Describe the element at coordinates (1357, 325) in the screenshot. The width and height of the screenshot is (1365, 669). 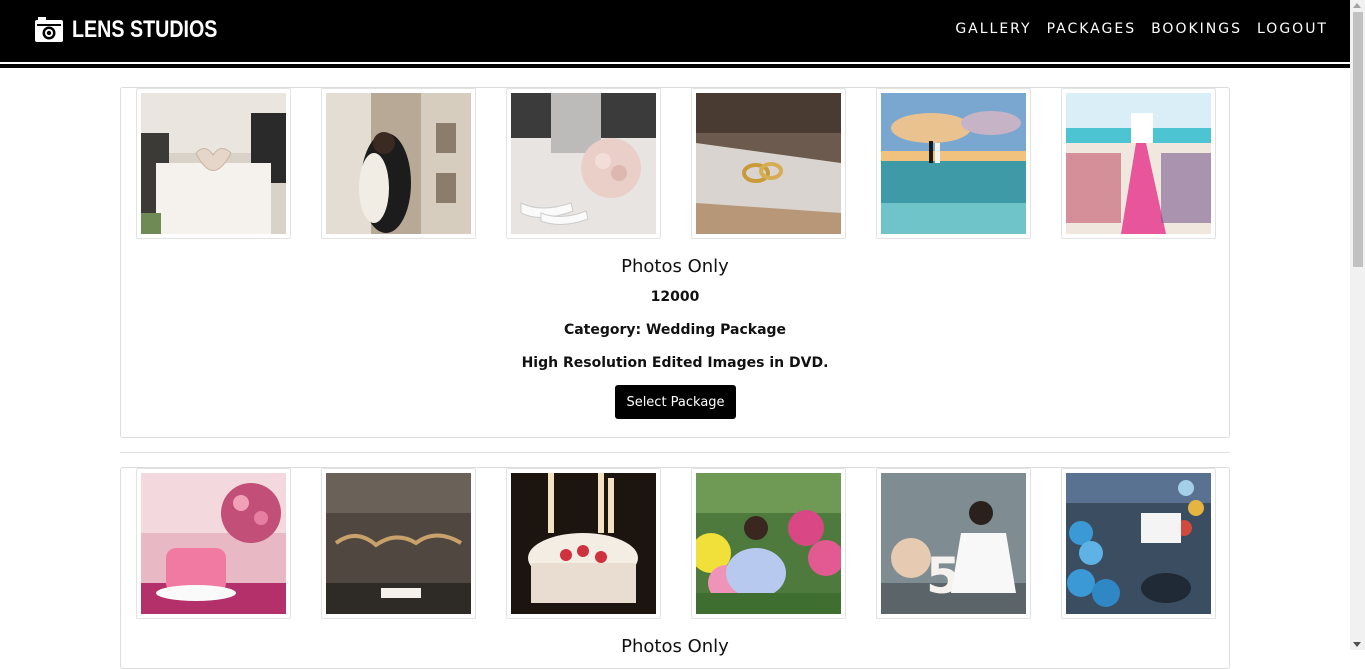
I see `page-scrollbar` at that location.